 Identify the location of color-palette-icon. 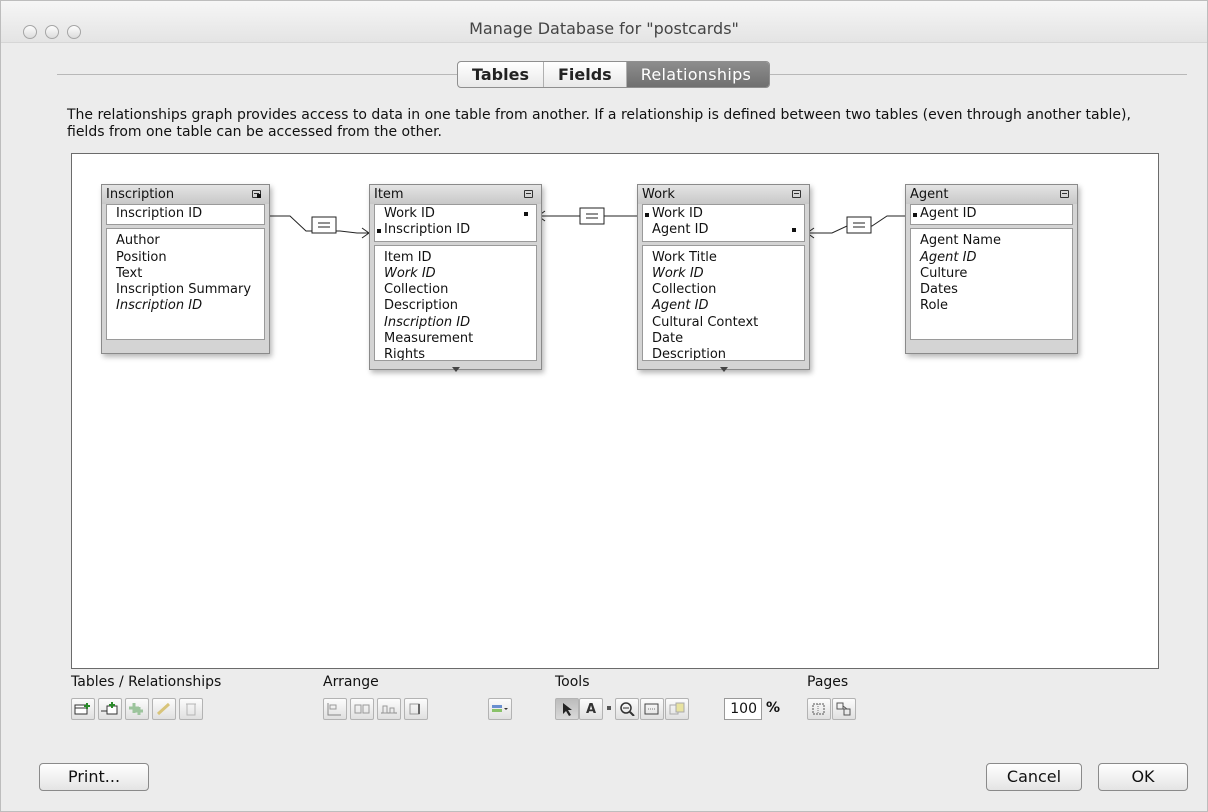
(500, 709).